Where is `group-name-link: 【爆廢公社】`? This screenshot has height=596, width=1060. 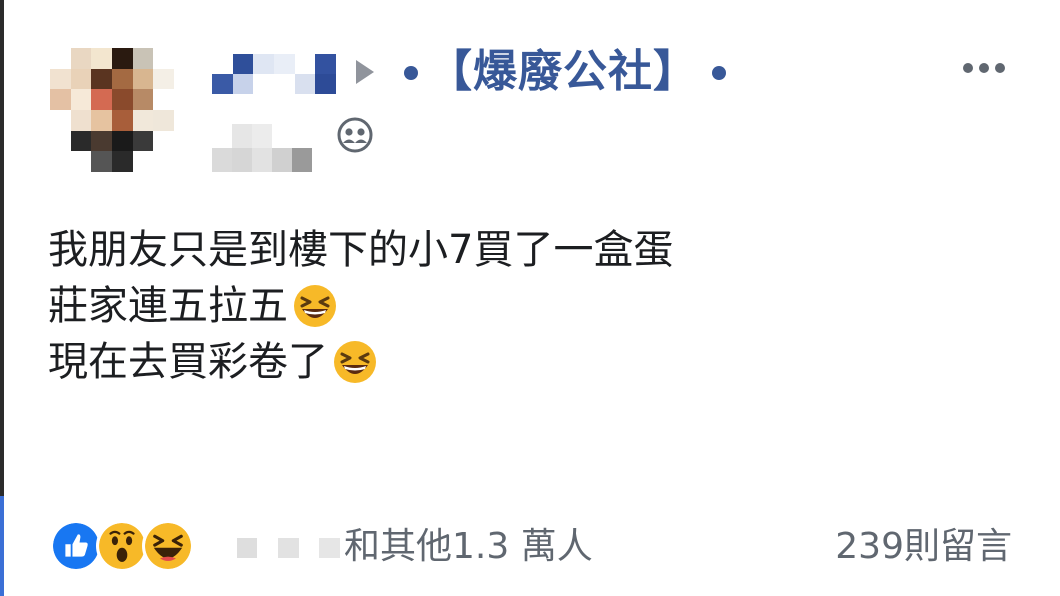
group-name-link: 【爆廢公社】 is located at coordinates (563, 72).